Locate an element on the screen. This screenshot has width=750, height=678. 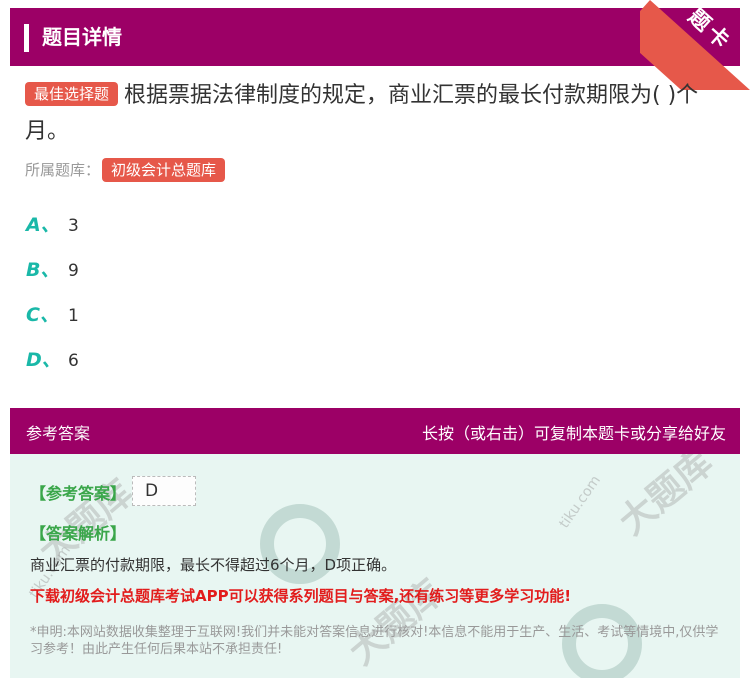
watermark-url: tiku.com is located at coordinates (580, 502).